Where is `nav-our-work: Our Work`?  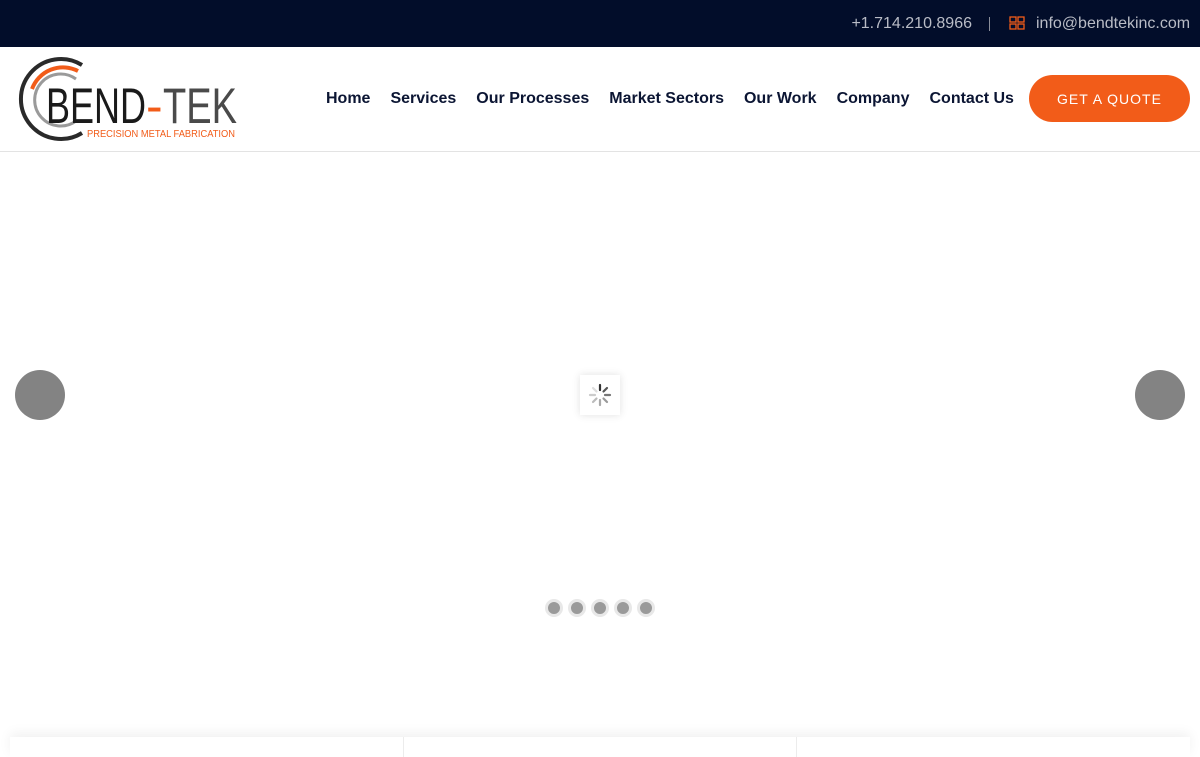
nav-our-work: Our Work is located at coordinates (780, 99).